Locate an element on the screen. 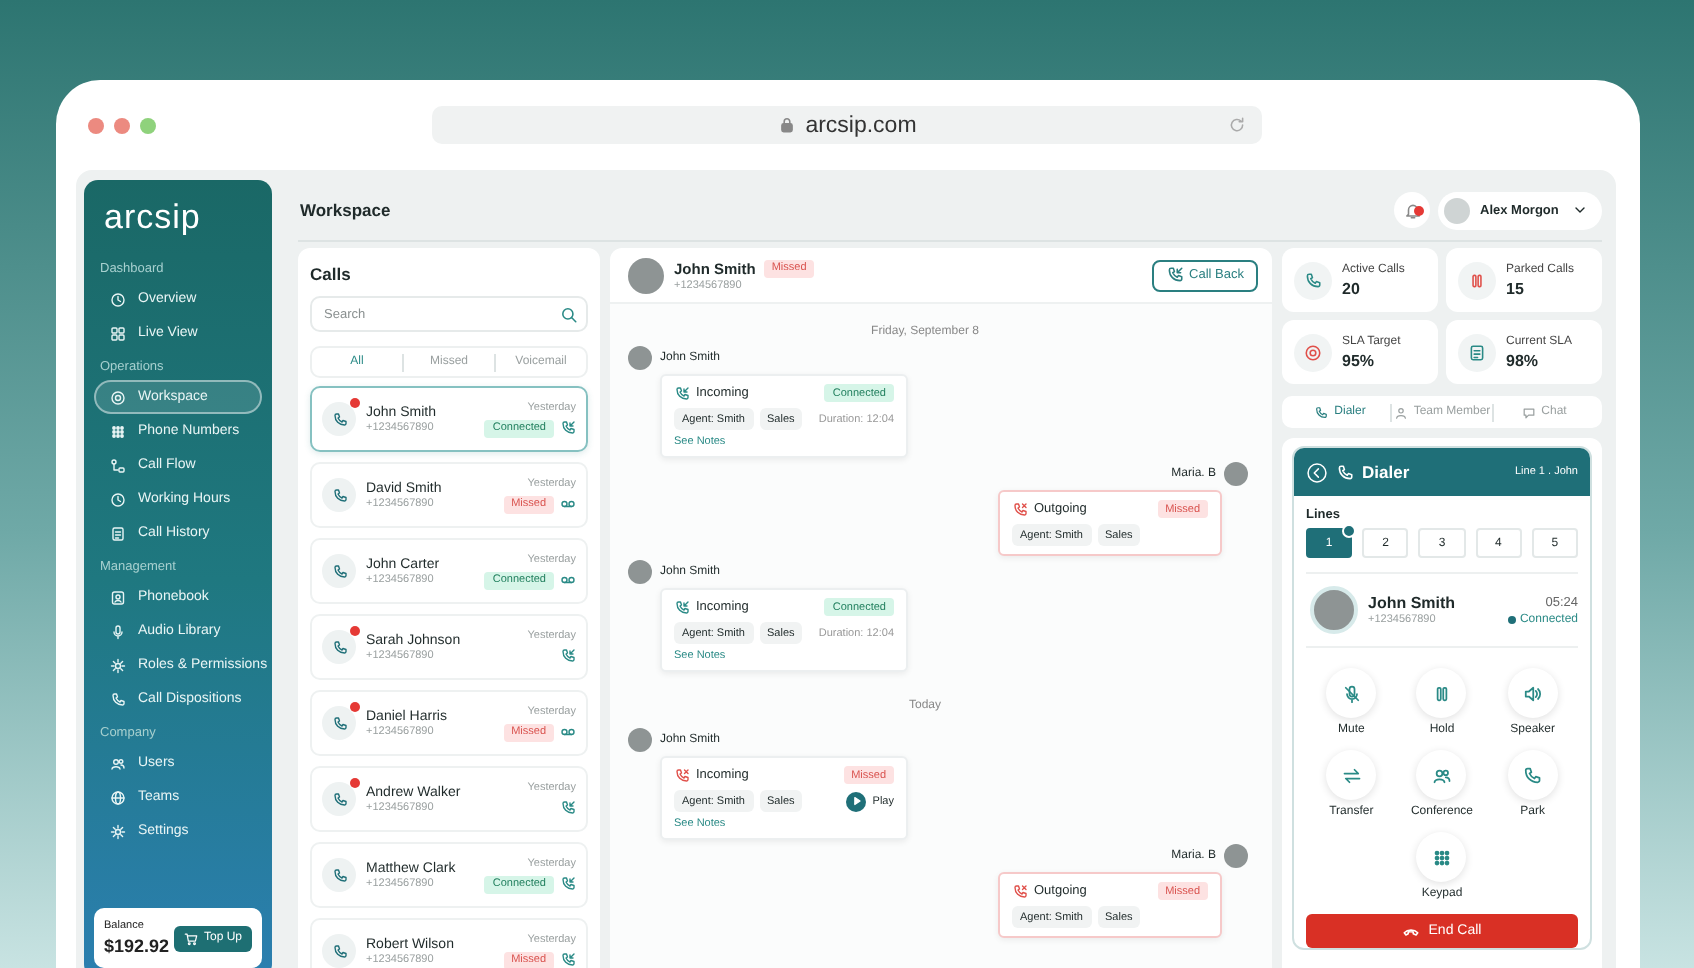 The image size is (1694, 968). contact-name: John Smith is located at coordinates (1412, 603).